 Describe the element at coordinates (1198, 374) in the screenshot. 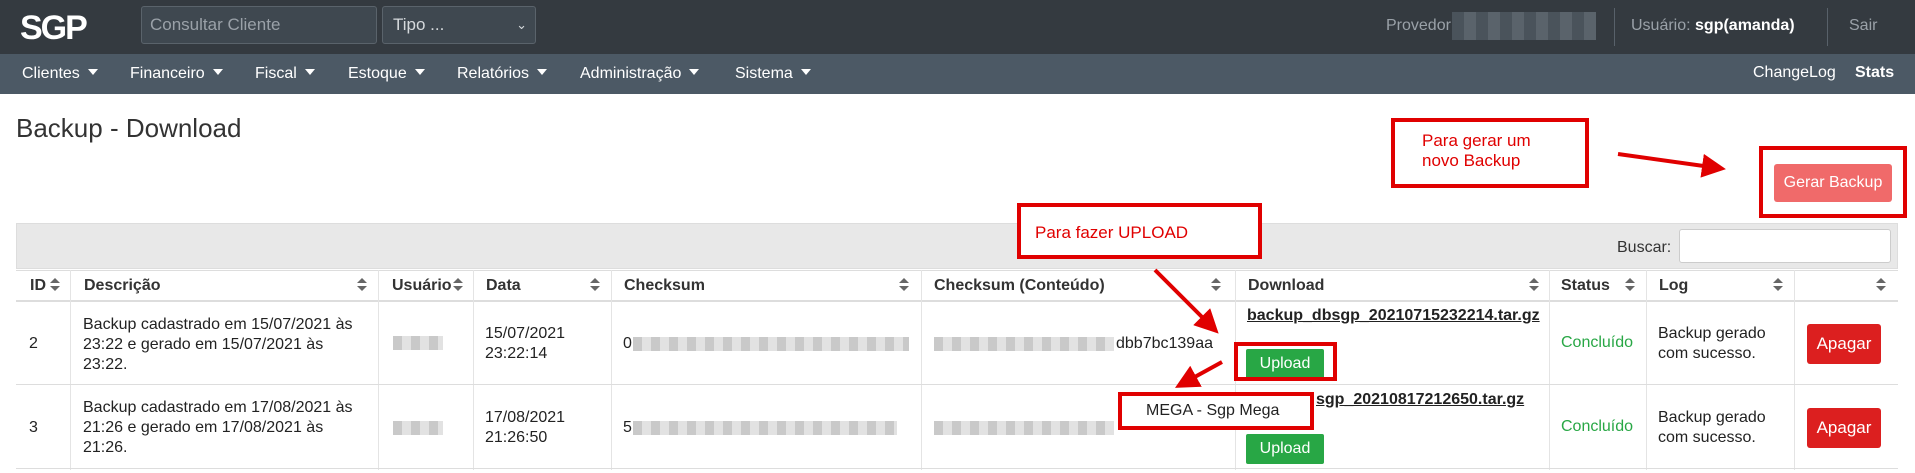

I see `arrow-to-mega` at that location.